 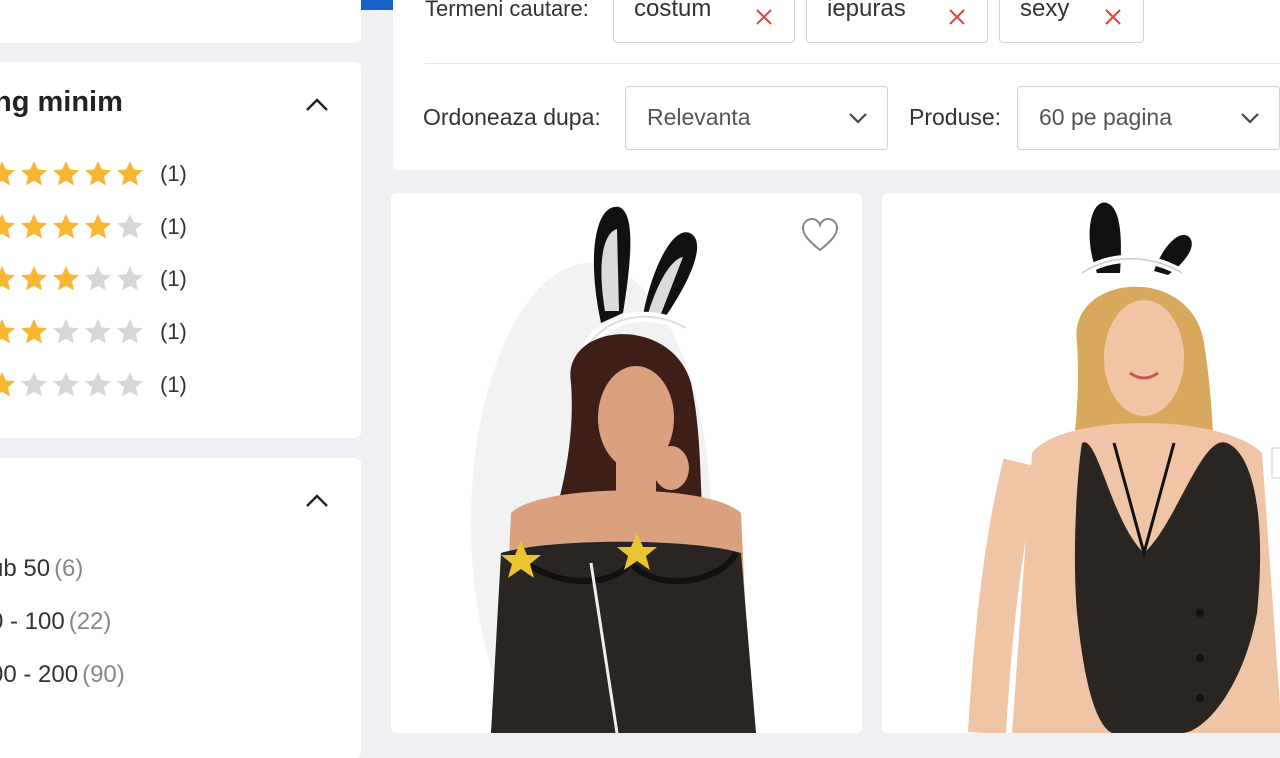 I want to click on sort-order-select: Relevanta, so click(x=756, y=118).